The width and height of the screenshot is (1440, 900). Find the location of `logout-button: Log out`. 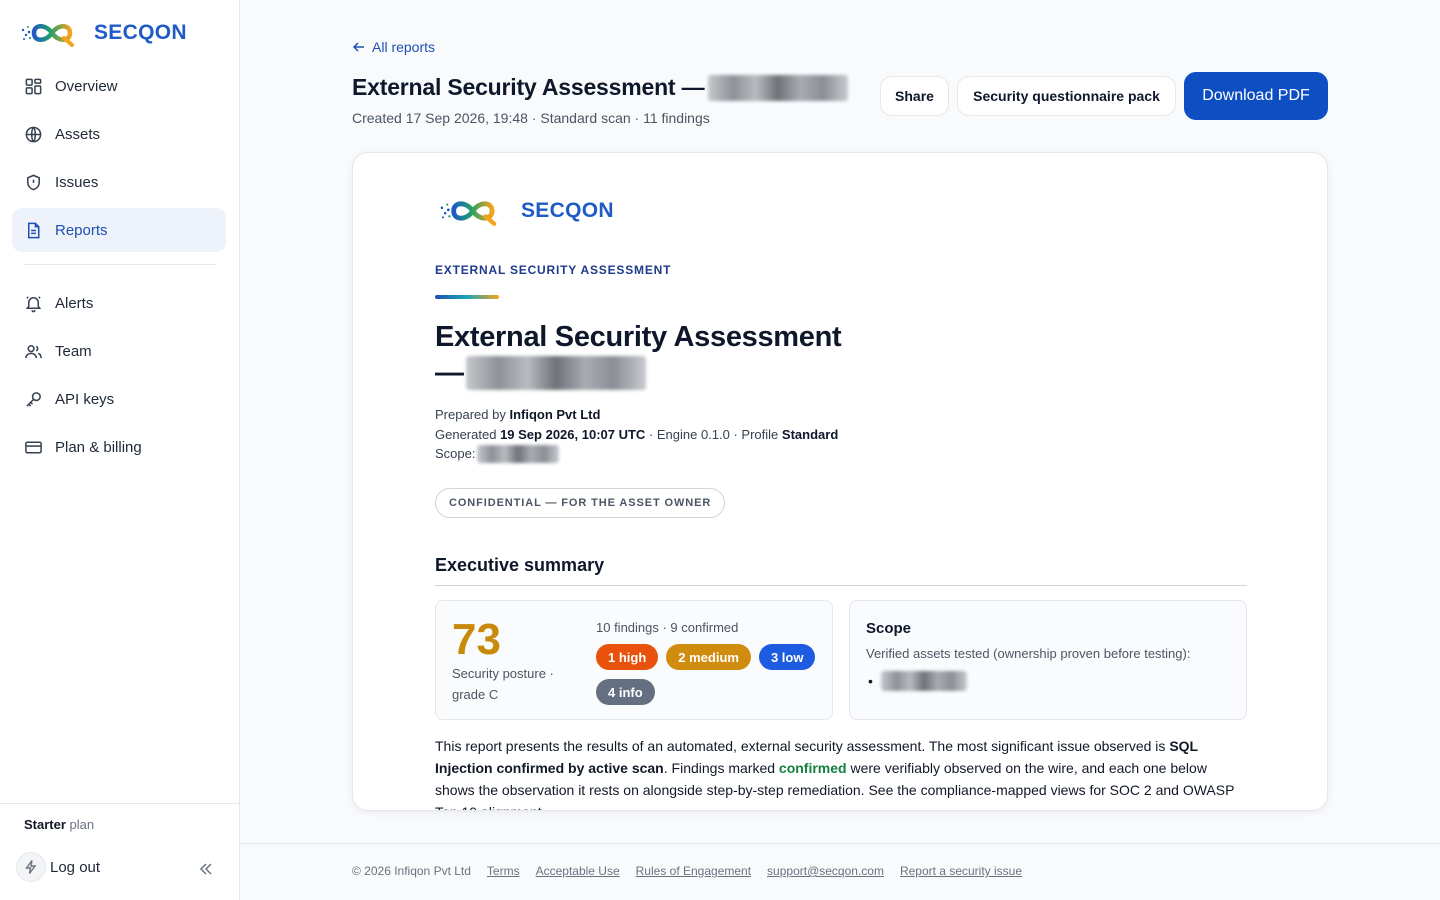

logout-button: Log out is located at coordinates (58, 867).